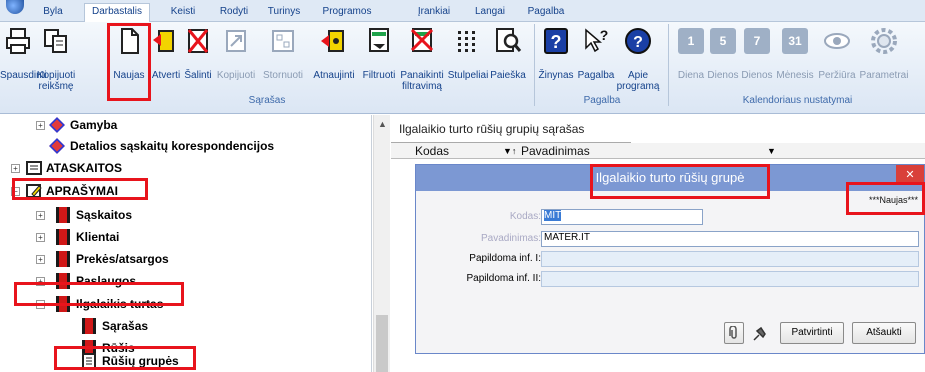 The width and height of the screenshot is (925, 372). Describe the element at coordinates (125, 326) in the screenshot. I see `tree-item-label: Sąrašas` at that location.